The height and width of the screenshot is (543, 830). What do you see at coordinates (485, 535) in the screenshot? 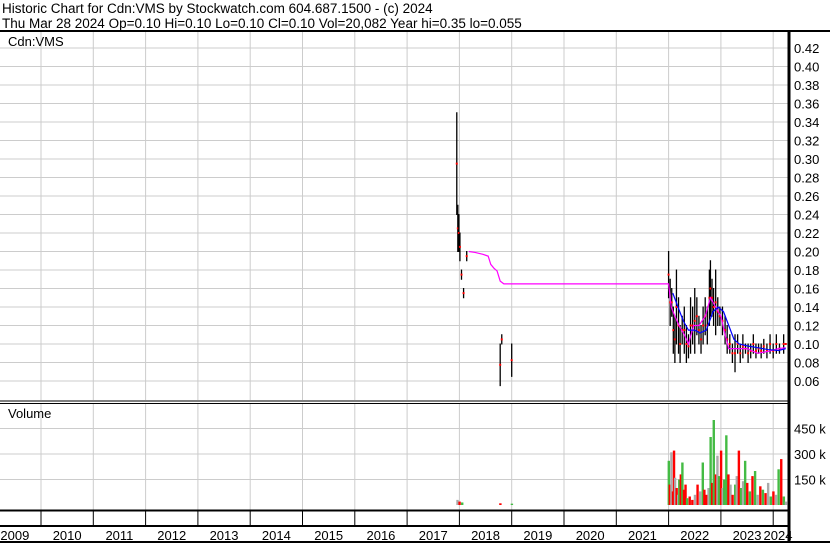
I see `year-label: 2018` at bounding box center [485, 535].